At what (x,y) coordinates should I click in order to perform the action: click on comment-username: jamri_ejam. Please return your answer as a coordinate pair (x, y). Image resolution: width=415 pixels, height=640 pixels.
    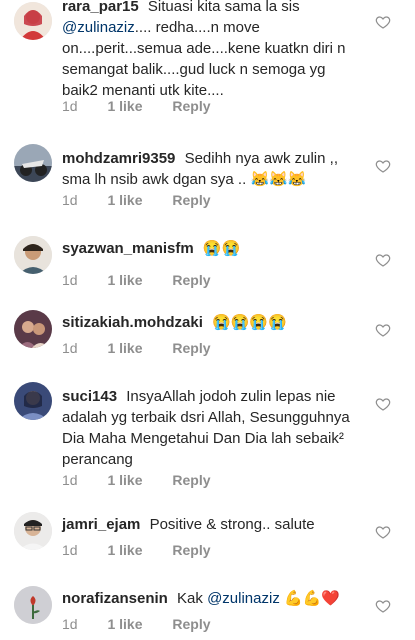
    Looking at the image, I should click on (101, 524).